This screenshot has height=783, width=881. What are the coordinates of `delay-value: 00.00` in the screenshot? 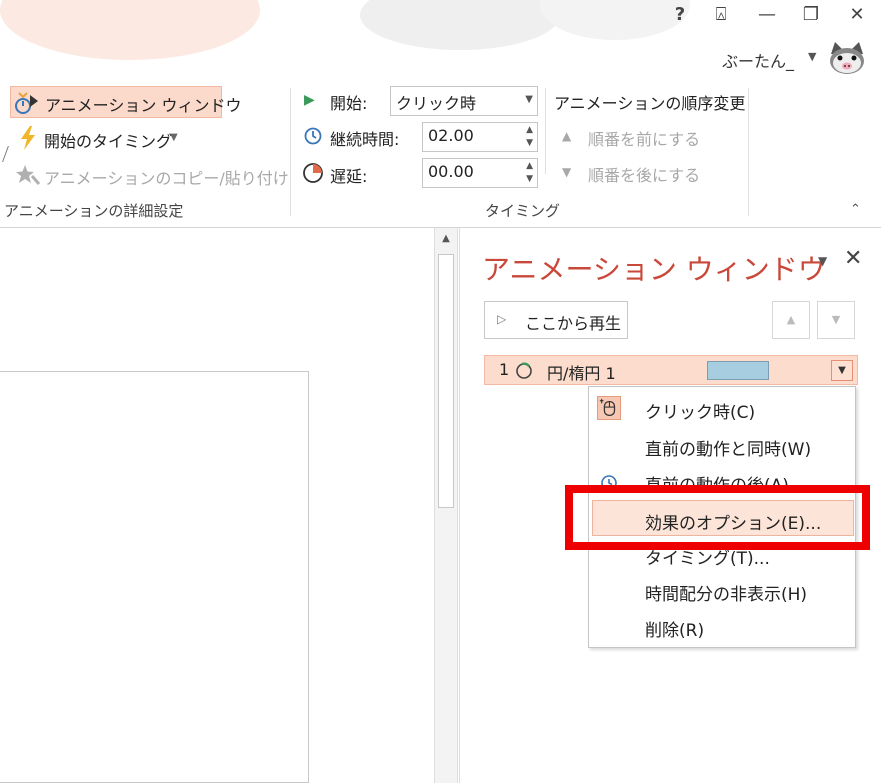 It's located at (451, 171).